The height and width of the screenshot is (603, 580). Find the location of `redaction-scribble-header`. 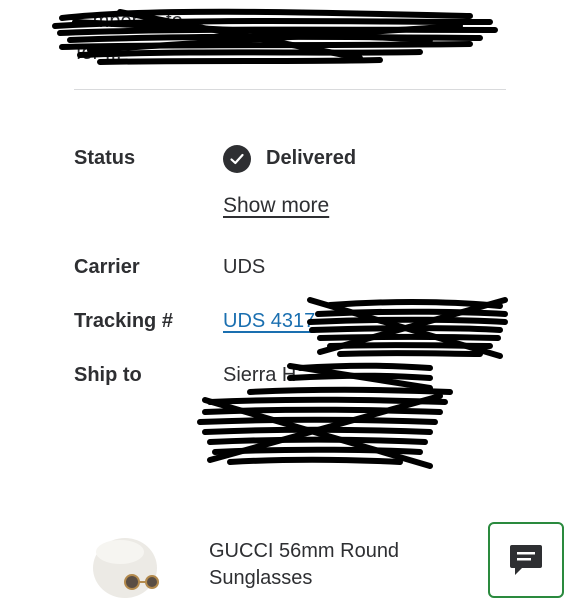

redaction-scribble-header is located at coordinates (275, 36).